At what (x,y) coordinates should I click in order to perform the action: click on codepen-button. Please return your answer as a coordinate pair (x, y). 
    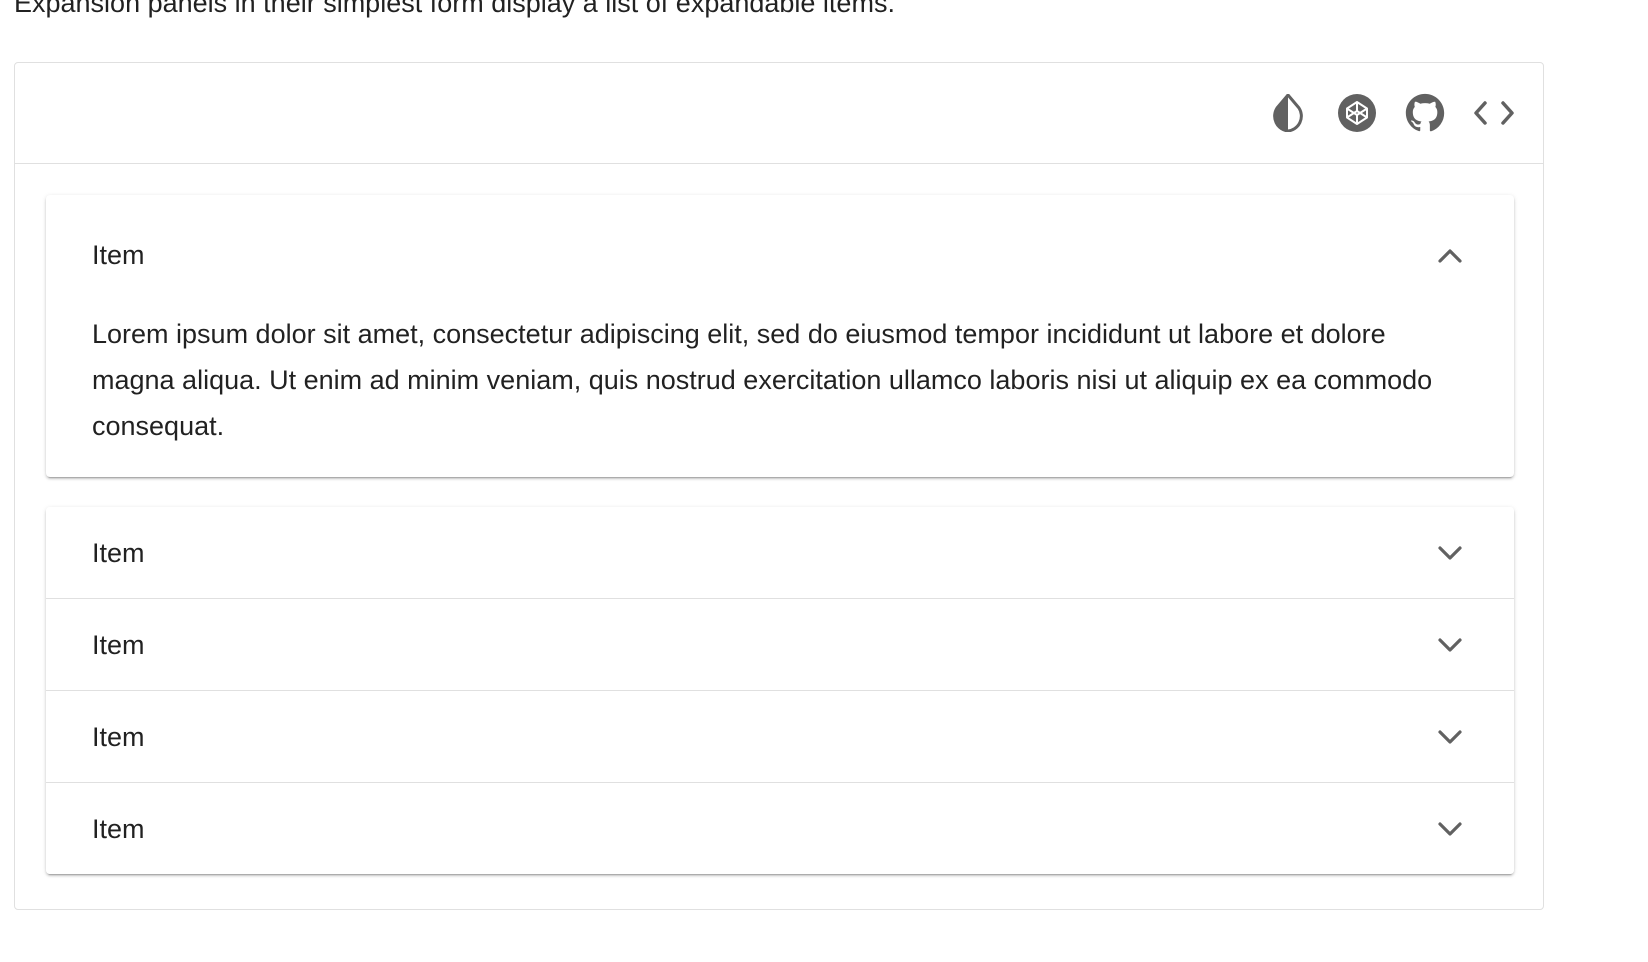
    Looking at the image, I should click on (1357, 113).